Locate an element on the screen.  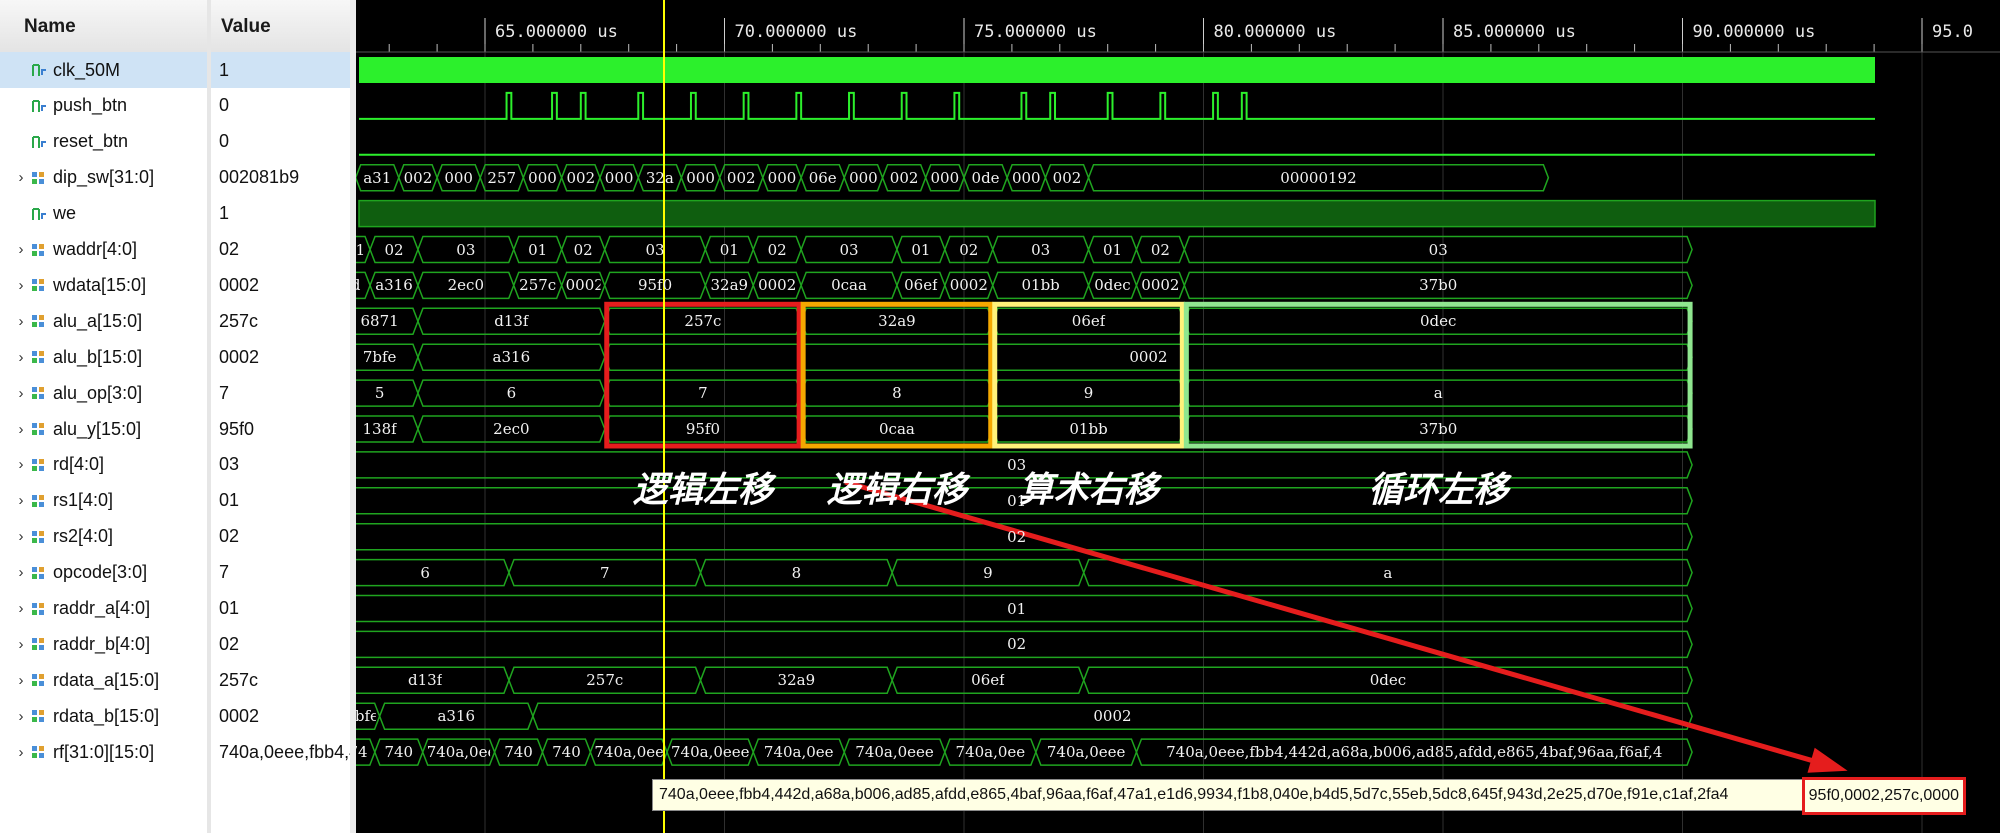
signal-row-rd-4-0: › rd[4:0] is located at coordinates (103, 465).